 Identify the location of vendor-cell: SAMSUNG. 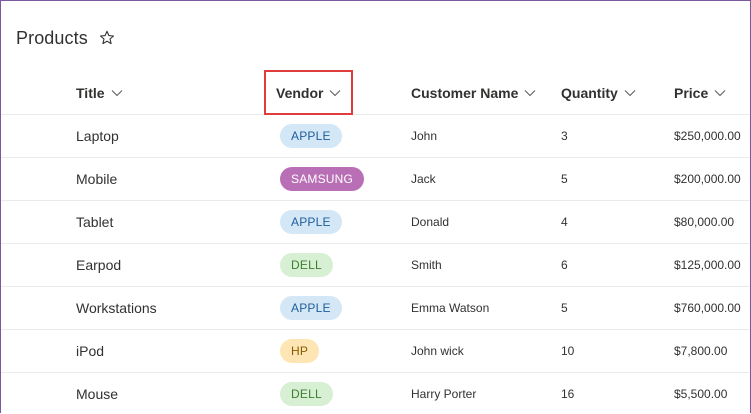
(322, 179).